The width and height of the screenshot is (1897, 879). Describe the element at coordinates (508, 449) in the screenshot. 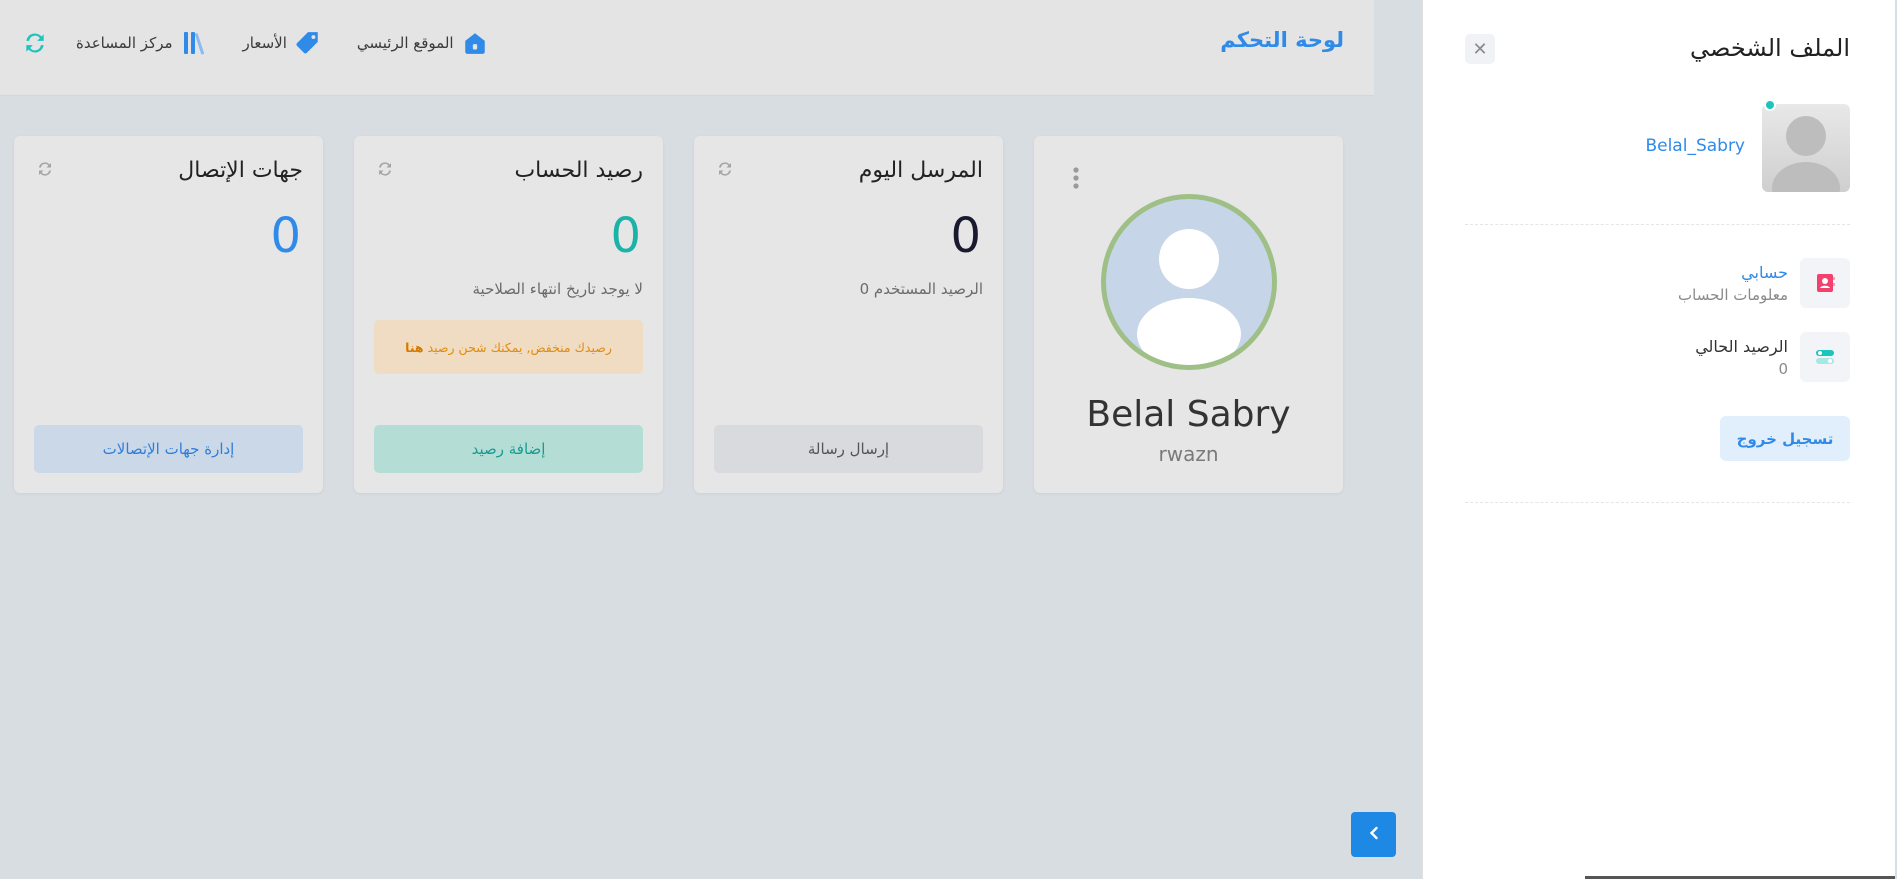

I see `add-balance-button: إضافة رصيد` at that location.